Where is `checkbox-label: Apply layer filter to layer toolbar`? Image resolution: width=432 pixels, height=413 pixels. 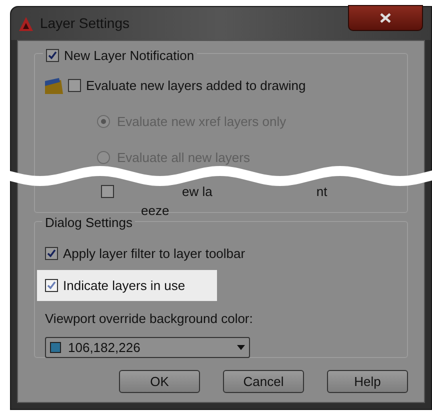
checkbox-label: Apply layer filter to layer toolbar is located at coordinates (154, 254).